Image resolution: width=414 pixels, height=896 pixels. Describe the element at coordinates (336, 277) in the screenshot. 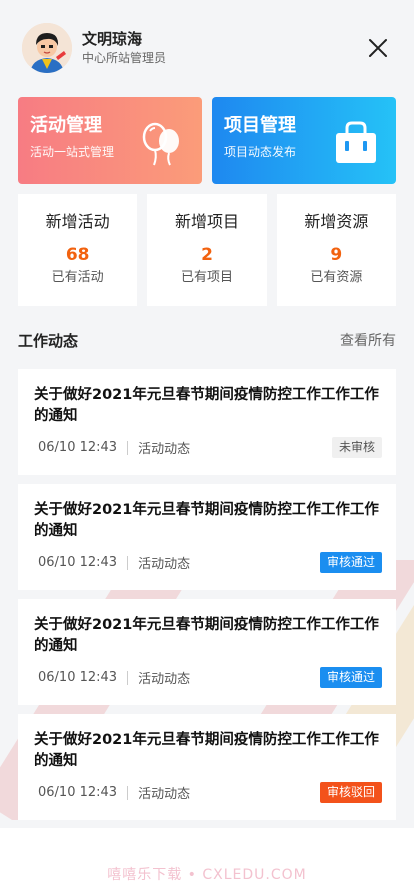

I see `stat-label: 已有资源` at that location.